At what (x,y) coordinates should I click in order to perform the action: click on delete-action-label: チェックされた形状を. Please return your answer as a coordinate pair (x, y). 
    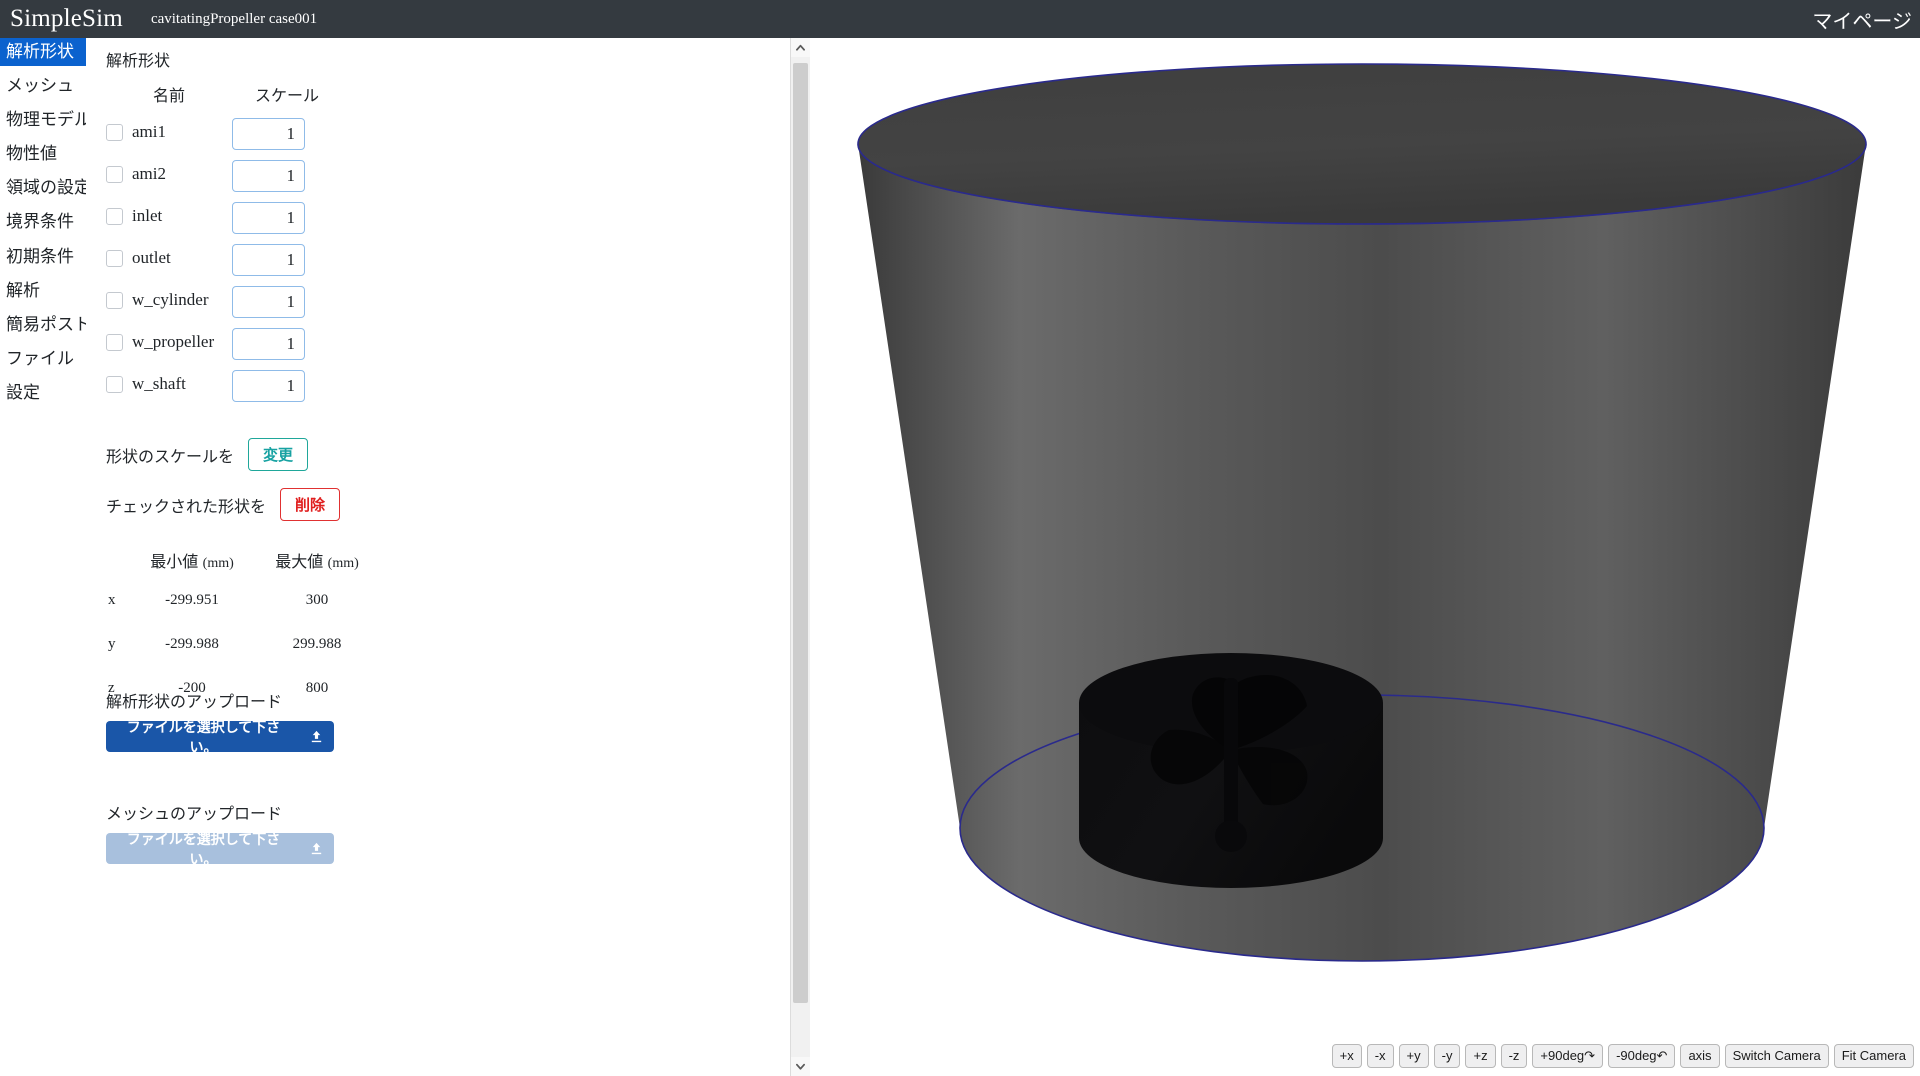
    Looking at the image, I should click on (186, 507).